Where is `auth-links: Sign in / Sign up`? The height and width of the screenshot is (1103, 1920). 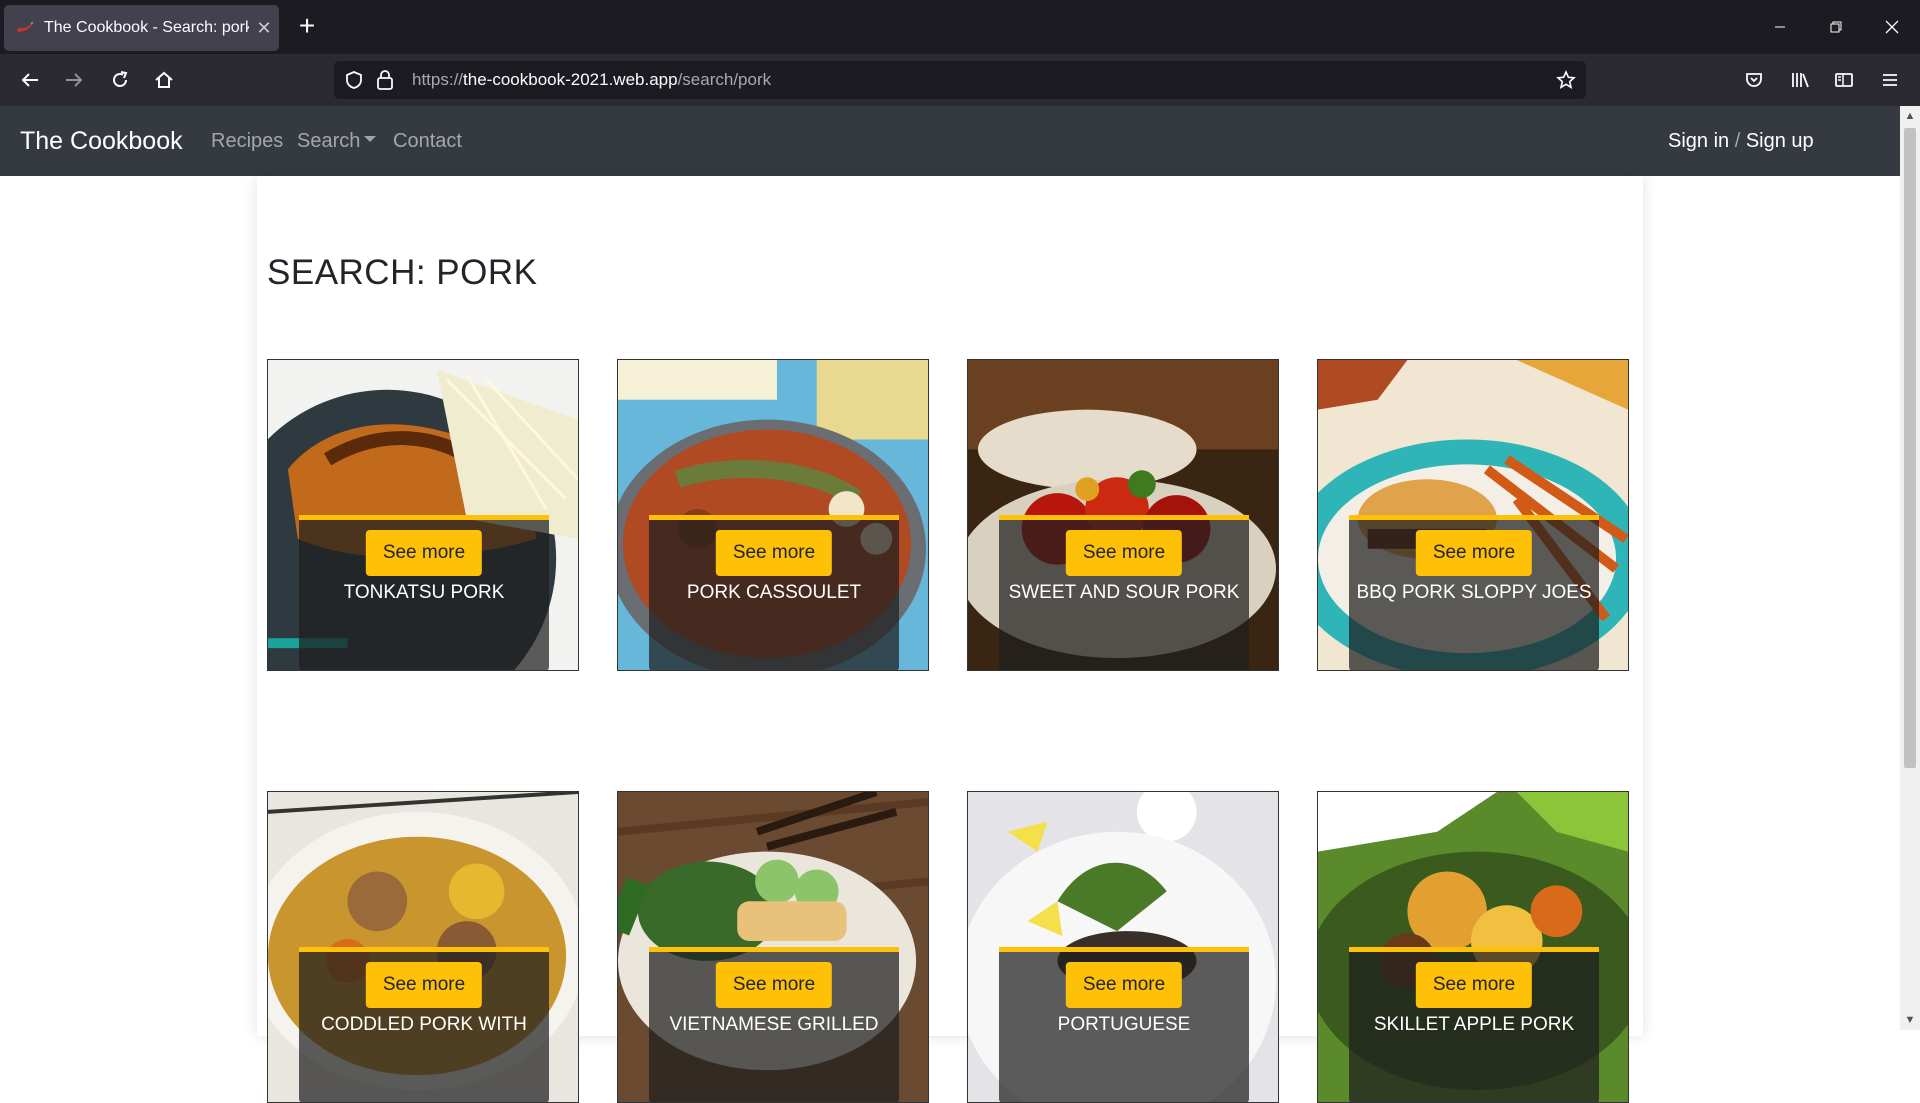
auth-links: Sign in / Sign up is located at coordinates (1741, 141).